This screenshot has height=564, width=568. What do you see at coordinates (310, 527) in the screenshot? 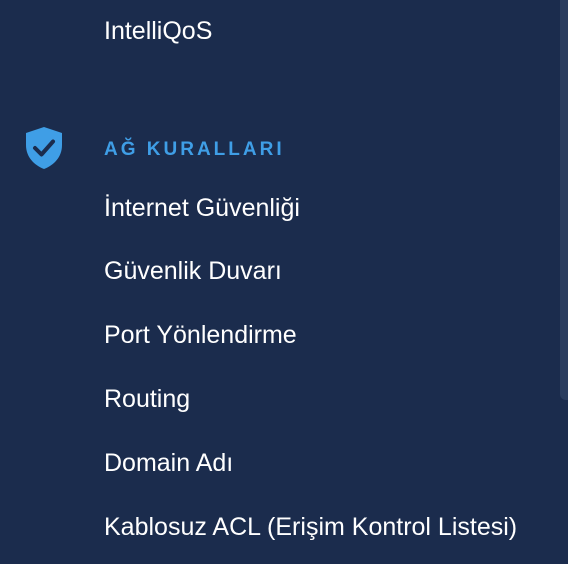
I see `menu-item-wireless-acl: Kablosuz ACL (Erişim Kontrol Listesi)` at bounding box center [310, 527].